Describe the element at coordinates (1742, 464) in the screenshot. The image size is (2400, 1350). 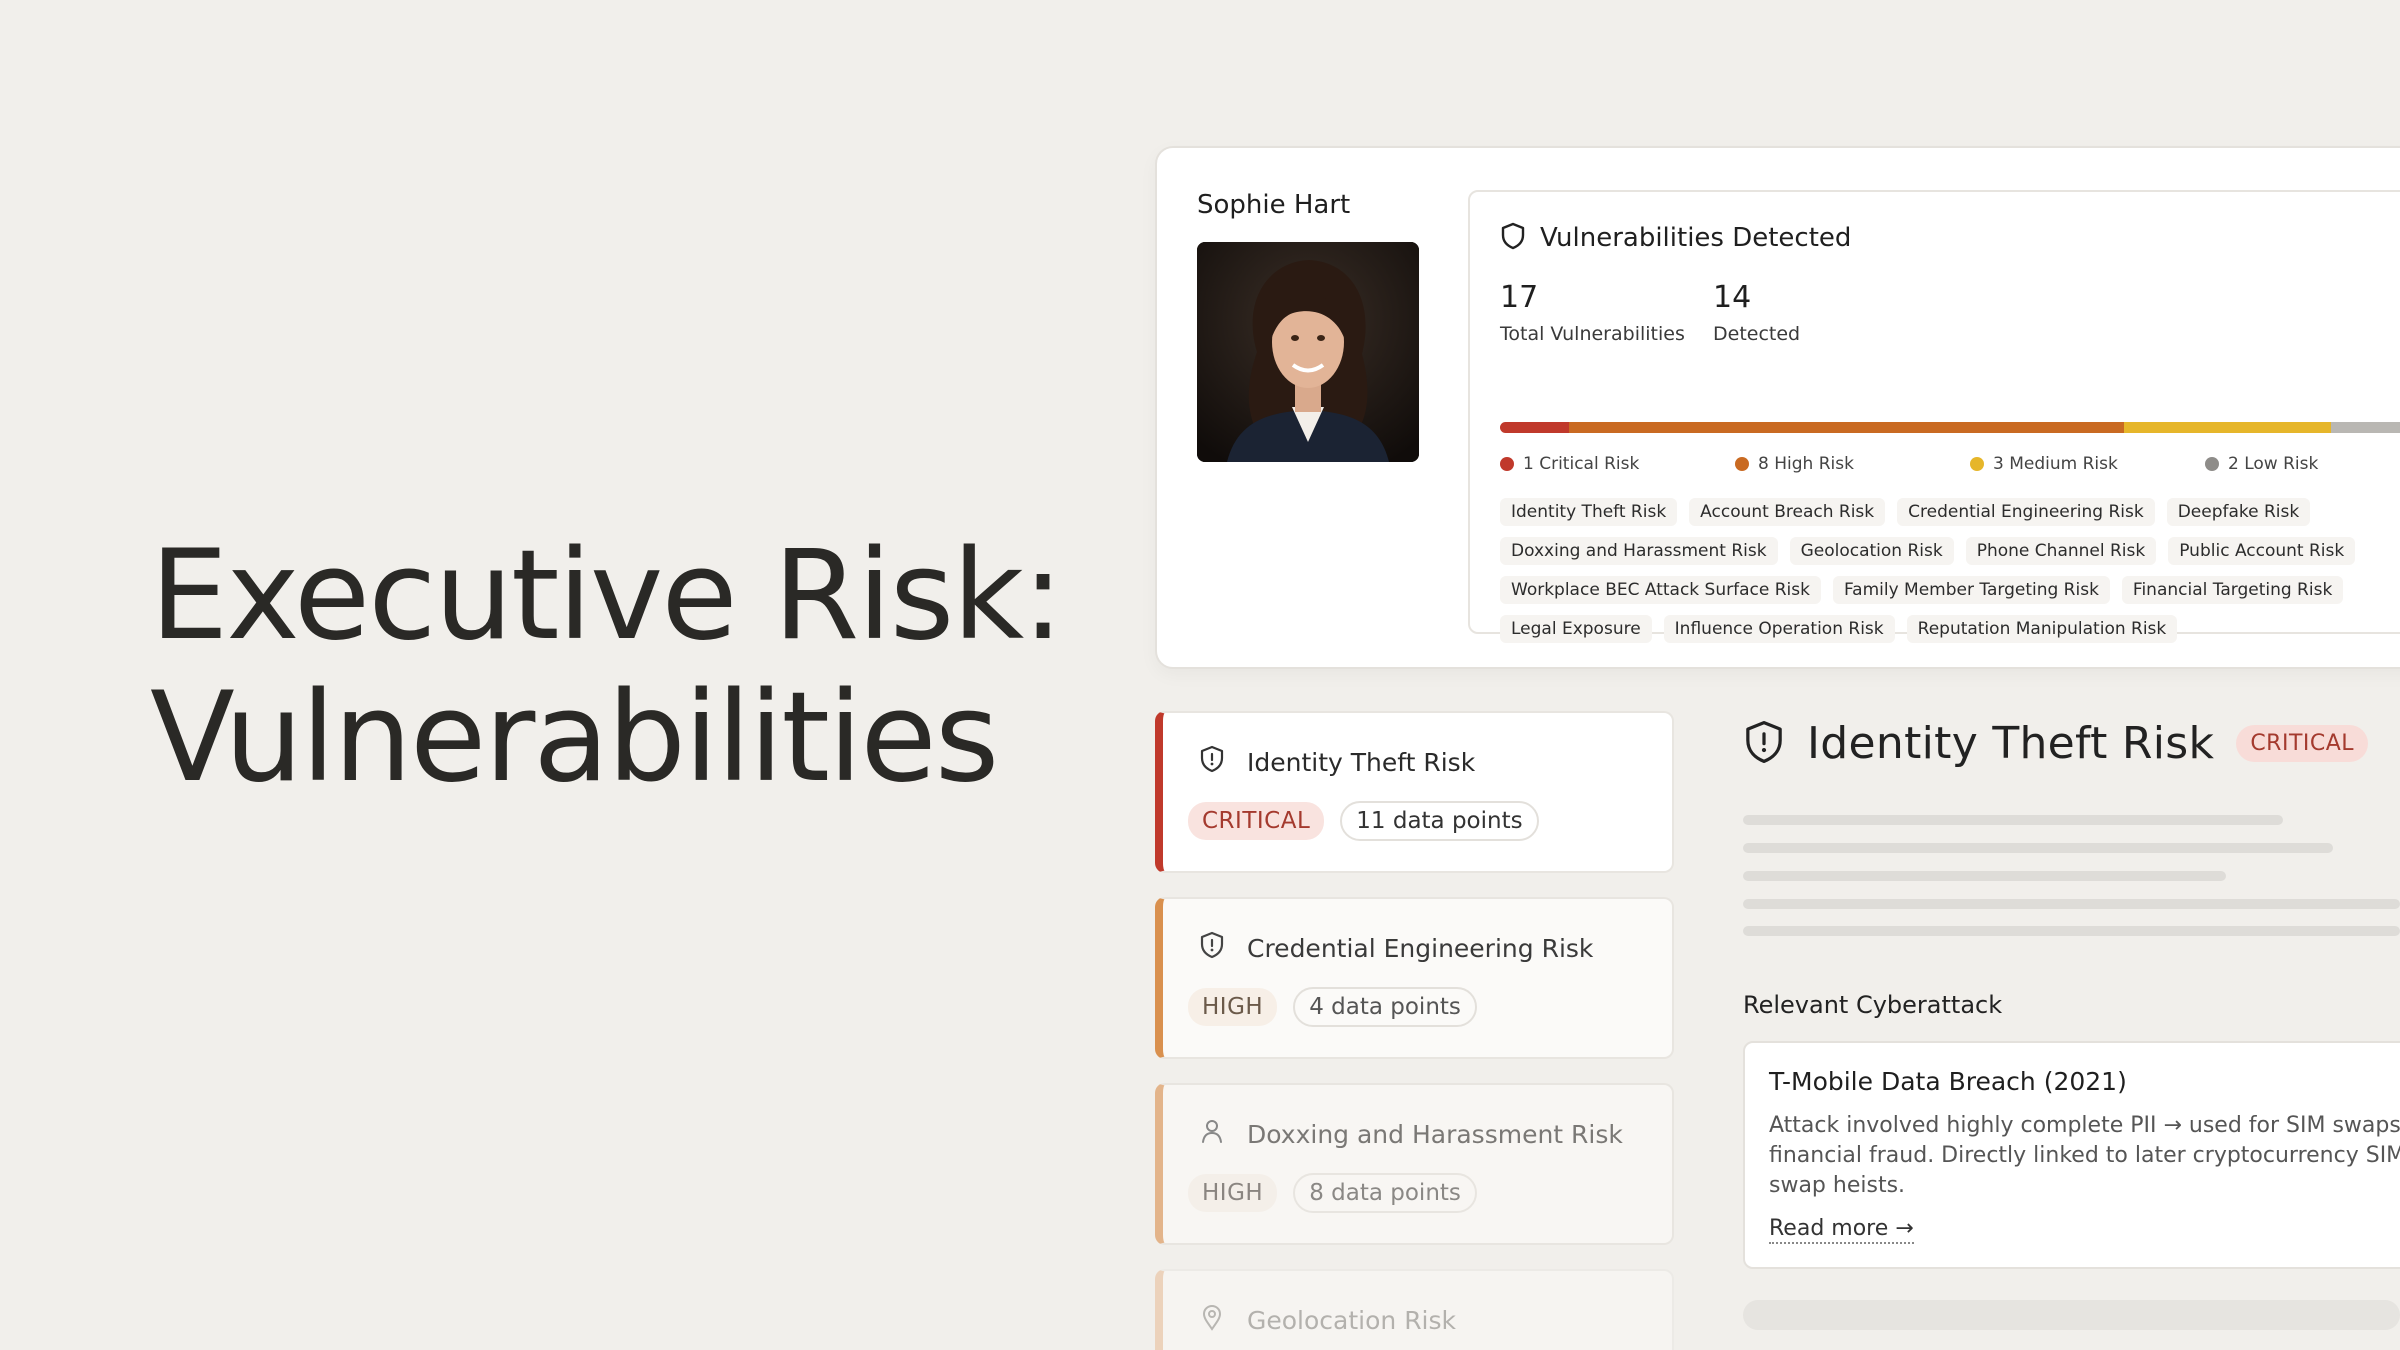
I see `high-dot` at that location.